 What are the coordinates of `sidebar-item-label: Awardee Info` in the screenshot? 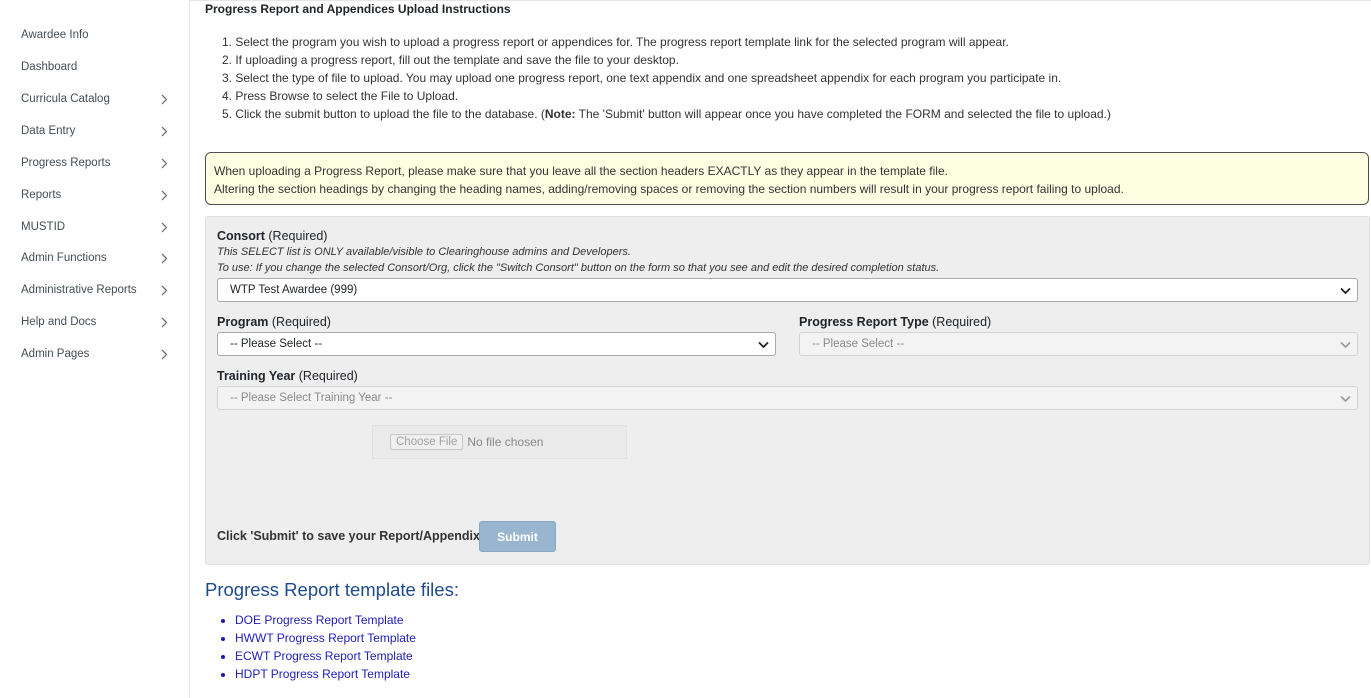 It's located at (55, 35).